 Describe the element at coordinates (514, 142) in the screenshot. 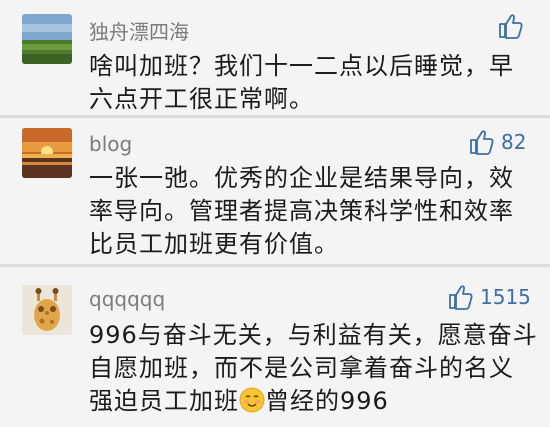

I see `like-count: 82` at that location.